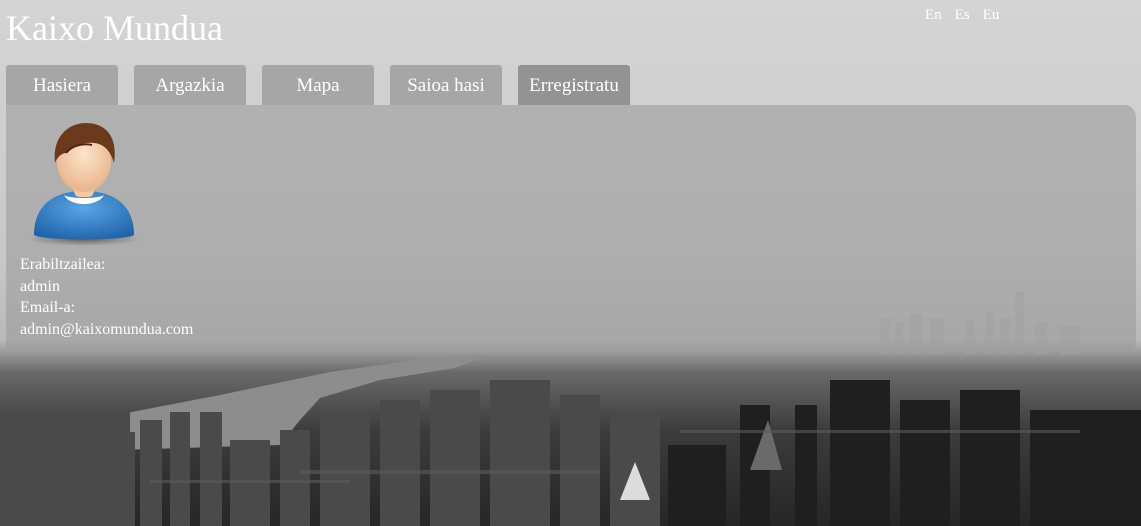 The height and width of the screenshot is (526, 1141). What do you see at coordinates (190, 85) in the screenshot?
I see `tab-argazkia: Argazkia` at bounding box center [190, 85].